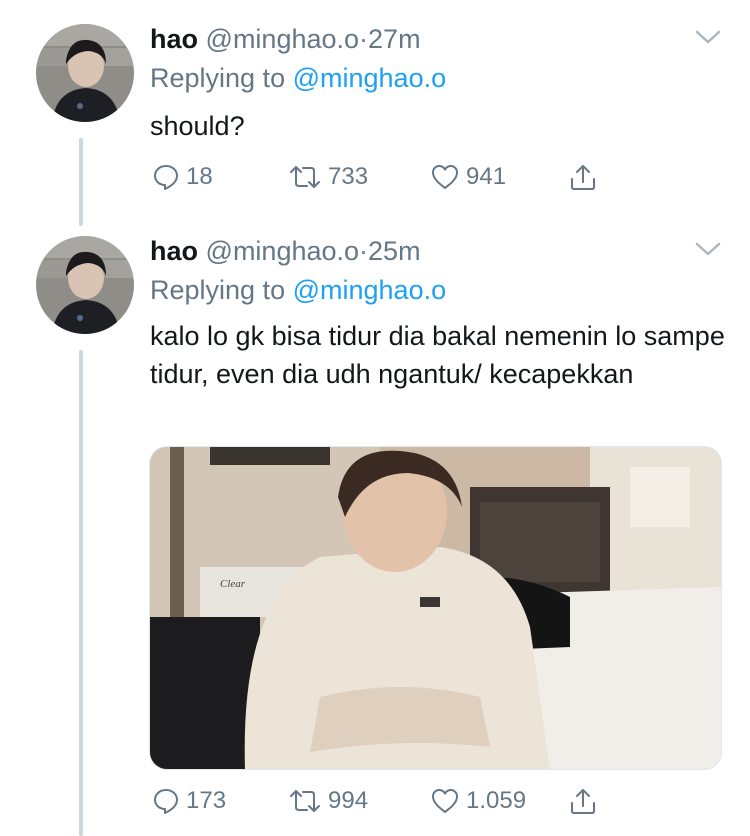 The height and width of the screenshot is (836, 750). I want to click on tweet-actions: 173 994 1.059, so click(440, 801).